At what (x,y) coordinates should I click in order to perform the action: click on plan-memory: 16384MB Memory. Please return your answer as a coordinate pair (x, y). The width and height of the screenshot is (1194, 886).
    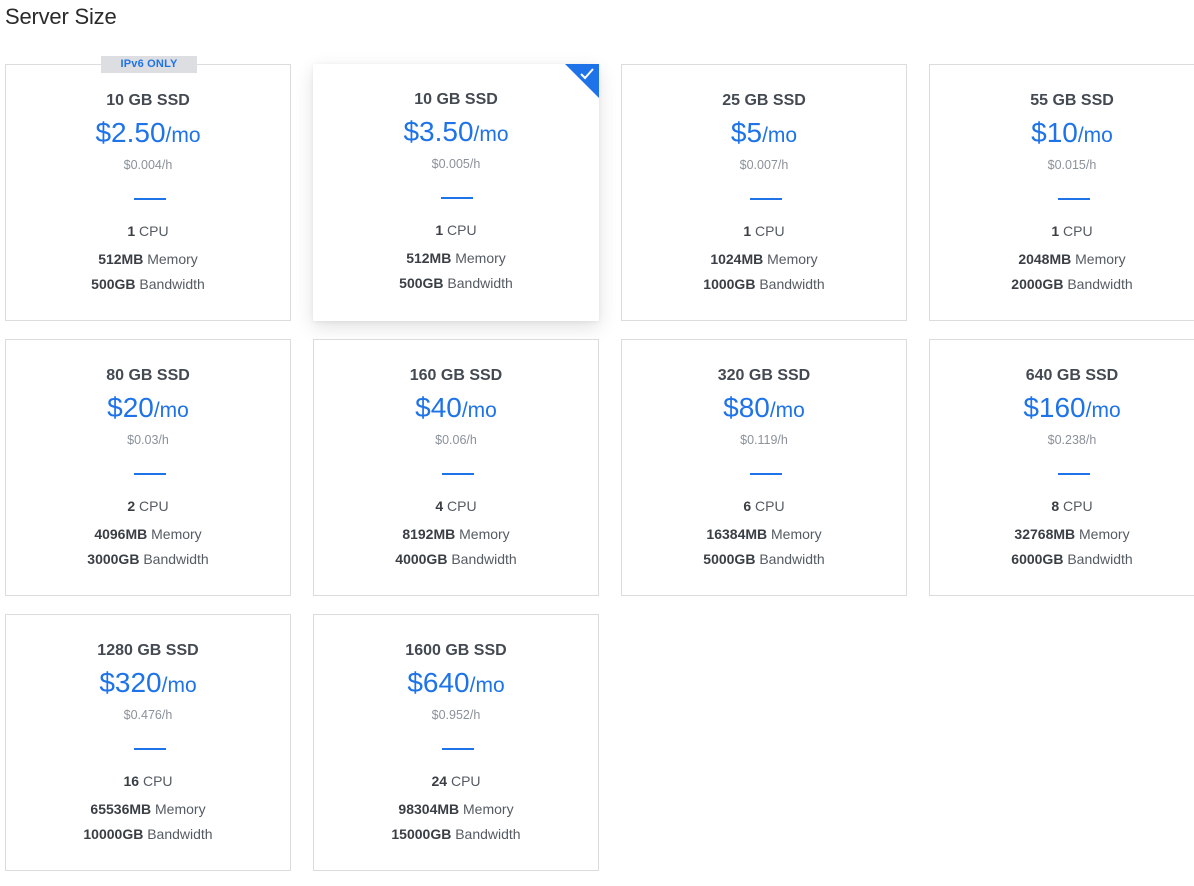
    Looking at the image, I should click on (764, 534).